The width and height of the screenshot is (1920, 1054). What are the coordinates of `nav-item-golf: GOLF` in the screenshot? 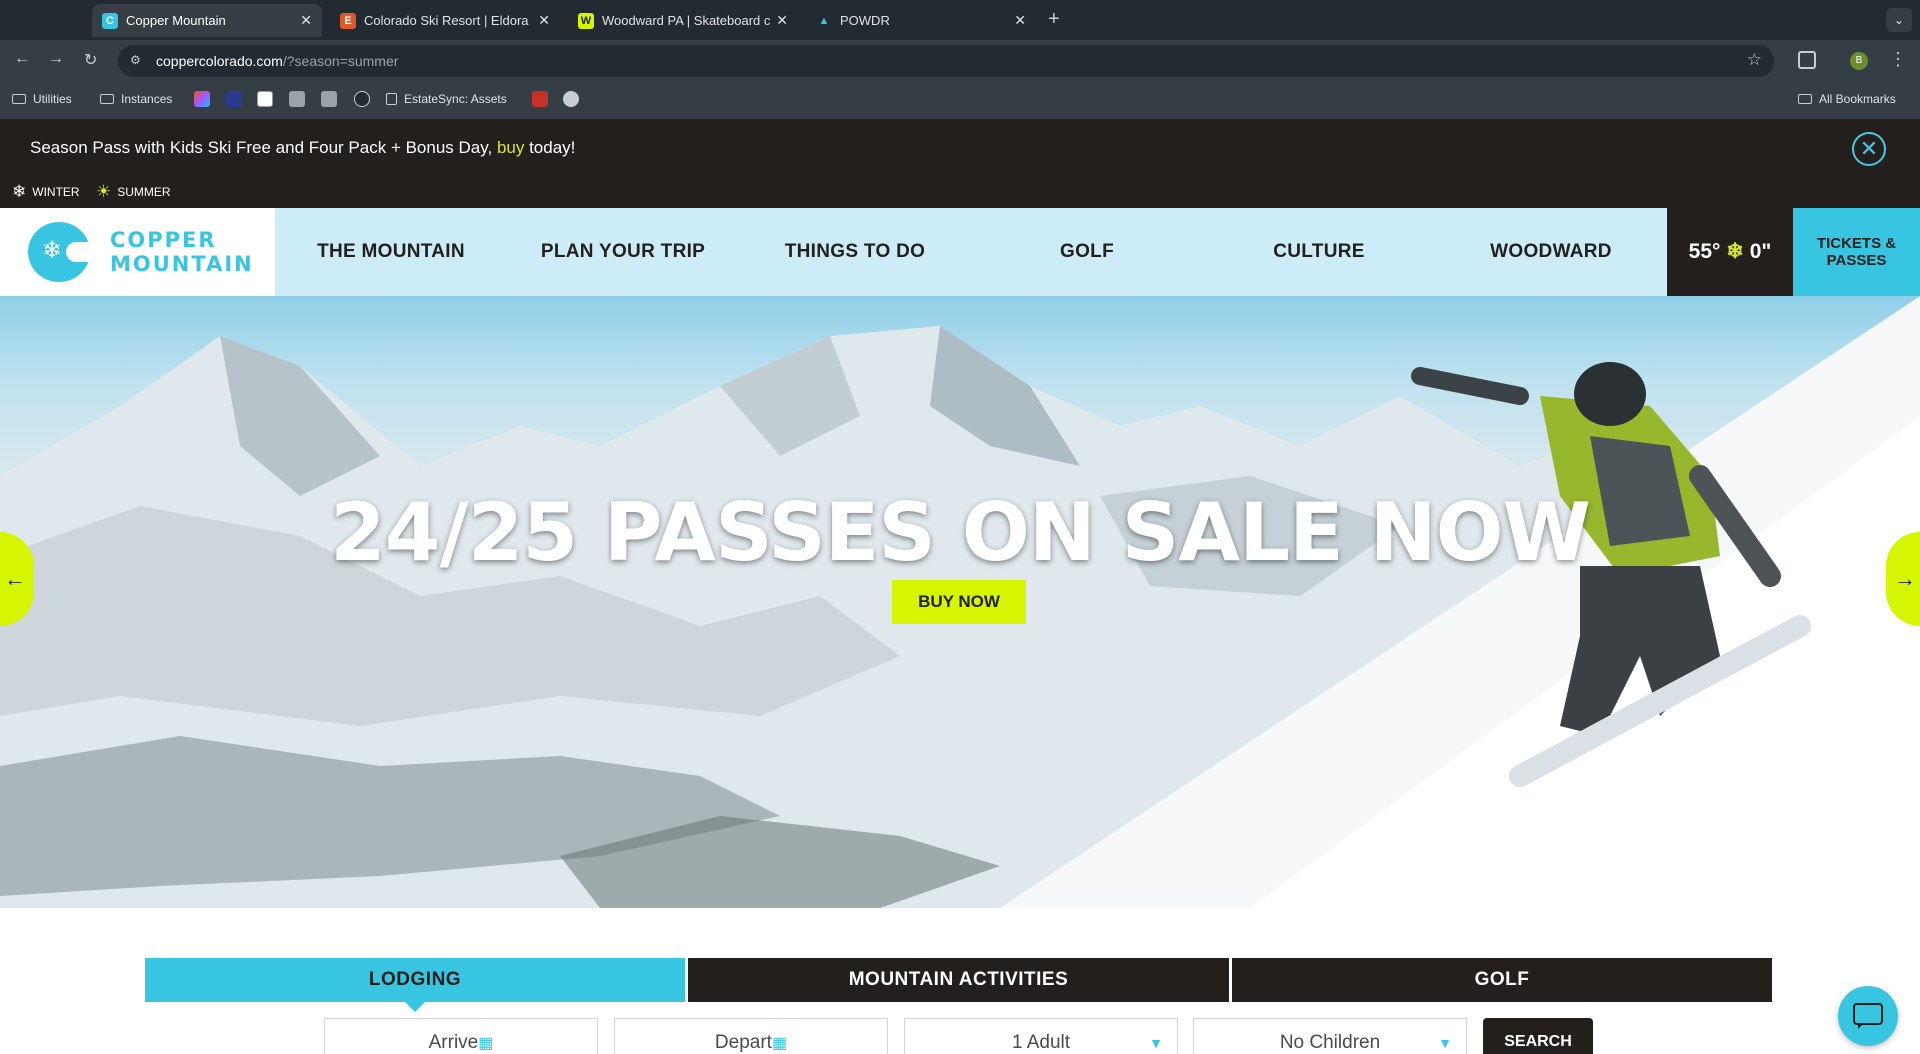 It's located at (1087, 252).